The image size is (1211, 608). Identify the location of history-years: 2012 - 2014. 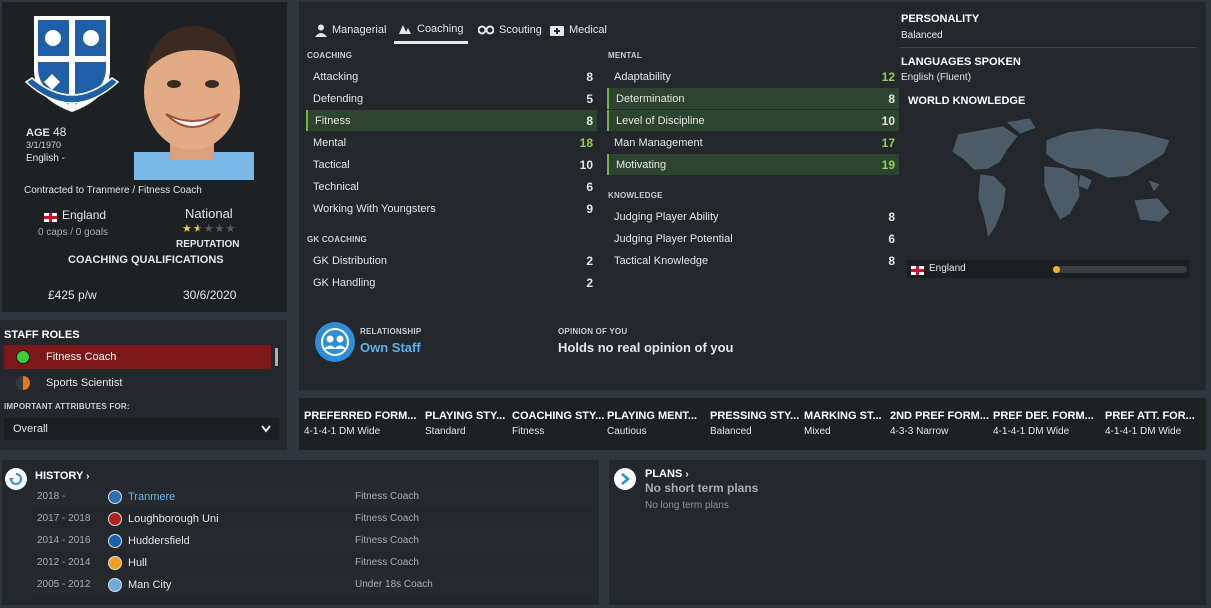
(64, 562).